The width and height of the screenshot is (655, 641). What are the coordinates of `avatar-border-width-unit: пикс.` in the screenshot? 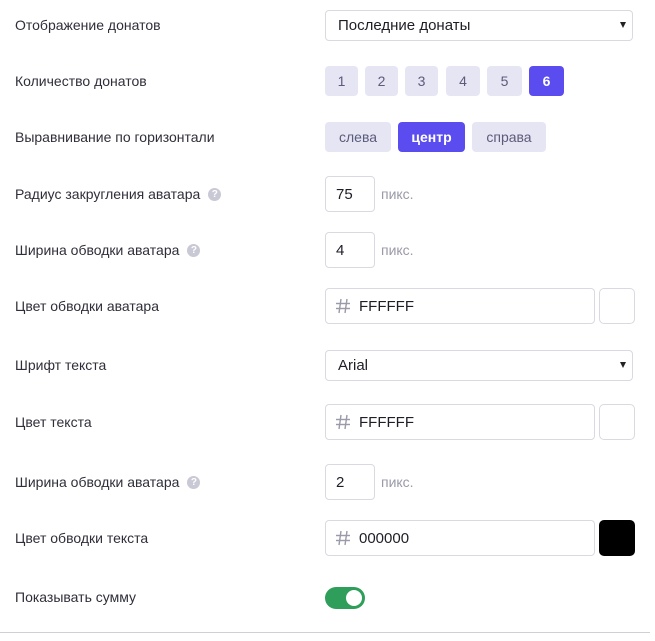 It's located at (397, 250).